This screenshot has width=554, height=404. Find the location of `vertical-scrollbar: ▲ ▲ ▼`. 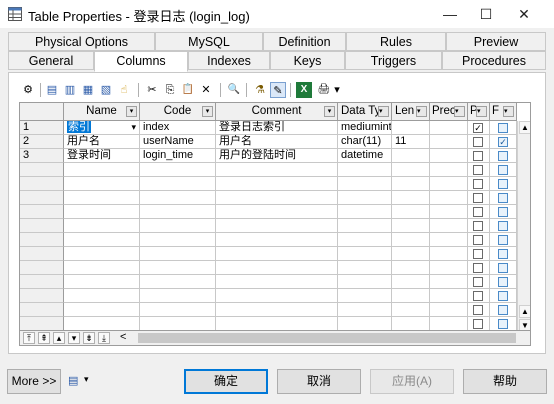

vertical-scrollbar: ▲ ▲ ▼ is located at coordinates (523, 227).